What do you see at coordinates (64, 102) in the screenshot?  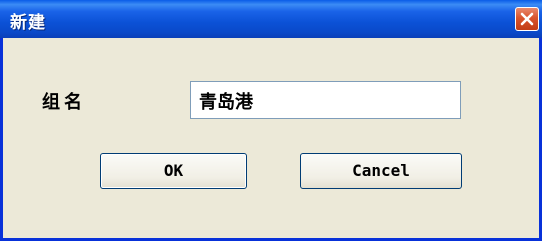 I see `group-name-label: 组名` at bounding box center [64, 102].